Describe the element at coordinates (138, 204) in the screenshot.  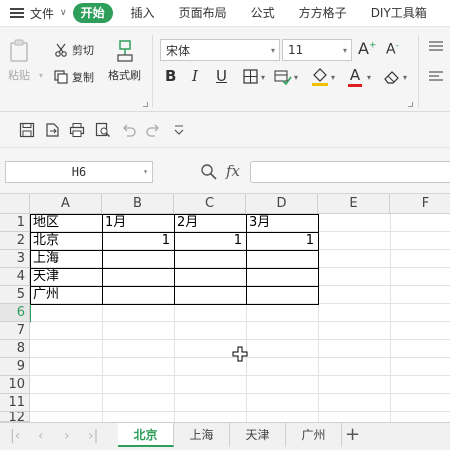
I see `column-header-b: B` at that location.